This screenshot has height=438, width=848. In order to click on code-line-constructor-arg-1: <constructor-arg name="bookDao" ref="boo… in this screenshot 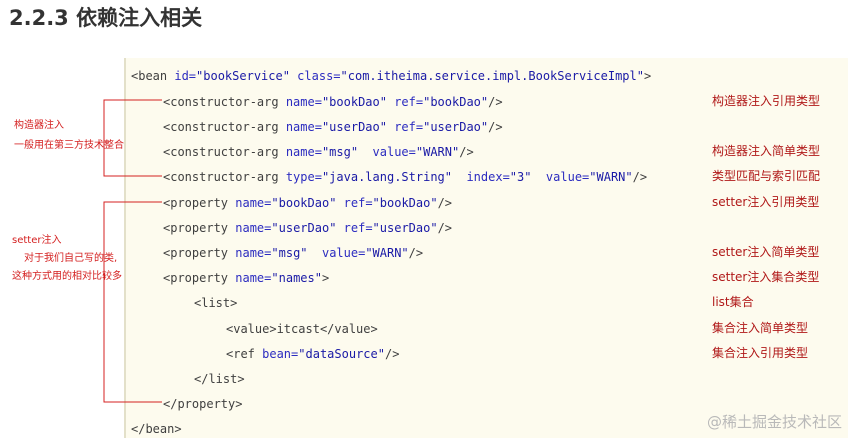, I will do `click(333, 102)`.